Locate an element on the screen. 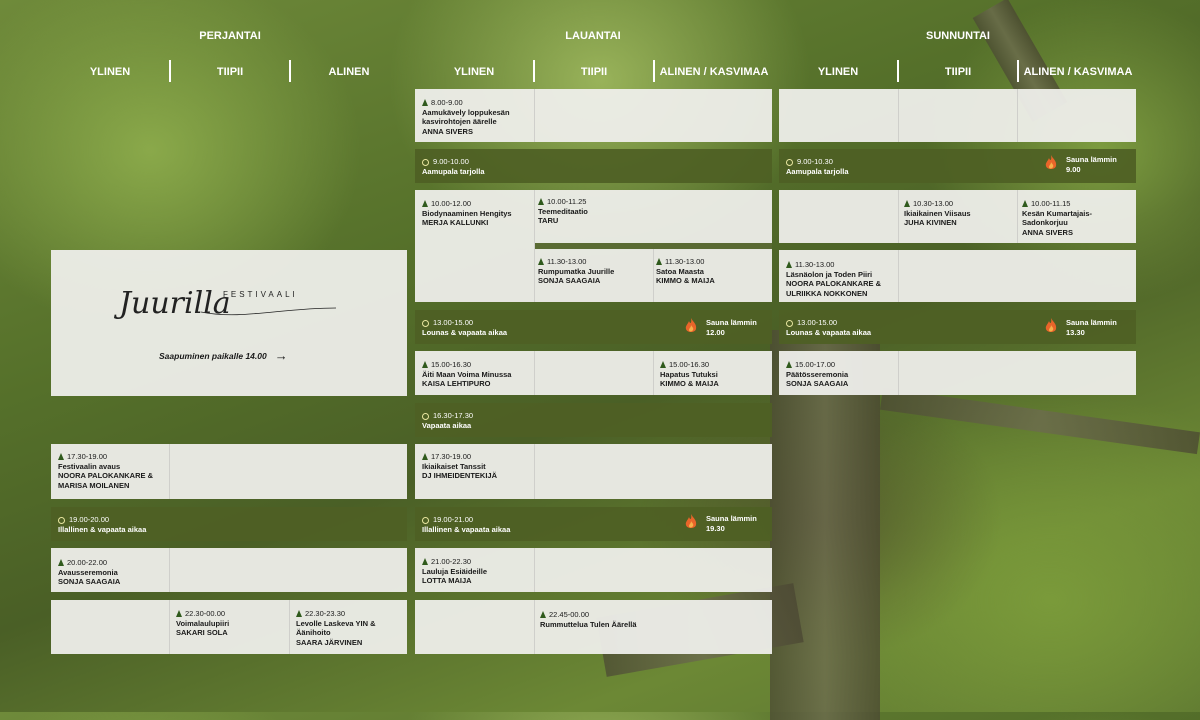  event-time: 10.00-12.00 is located at coordinates (451, 203).